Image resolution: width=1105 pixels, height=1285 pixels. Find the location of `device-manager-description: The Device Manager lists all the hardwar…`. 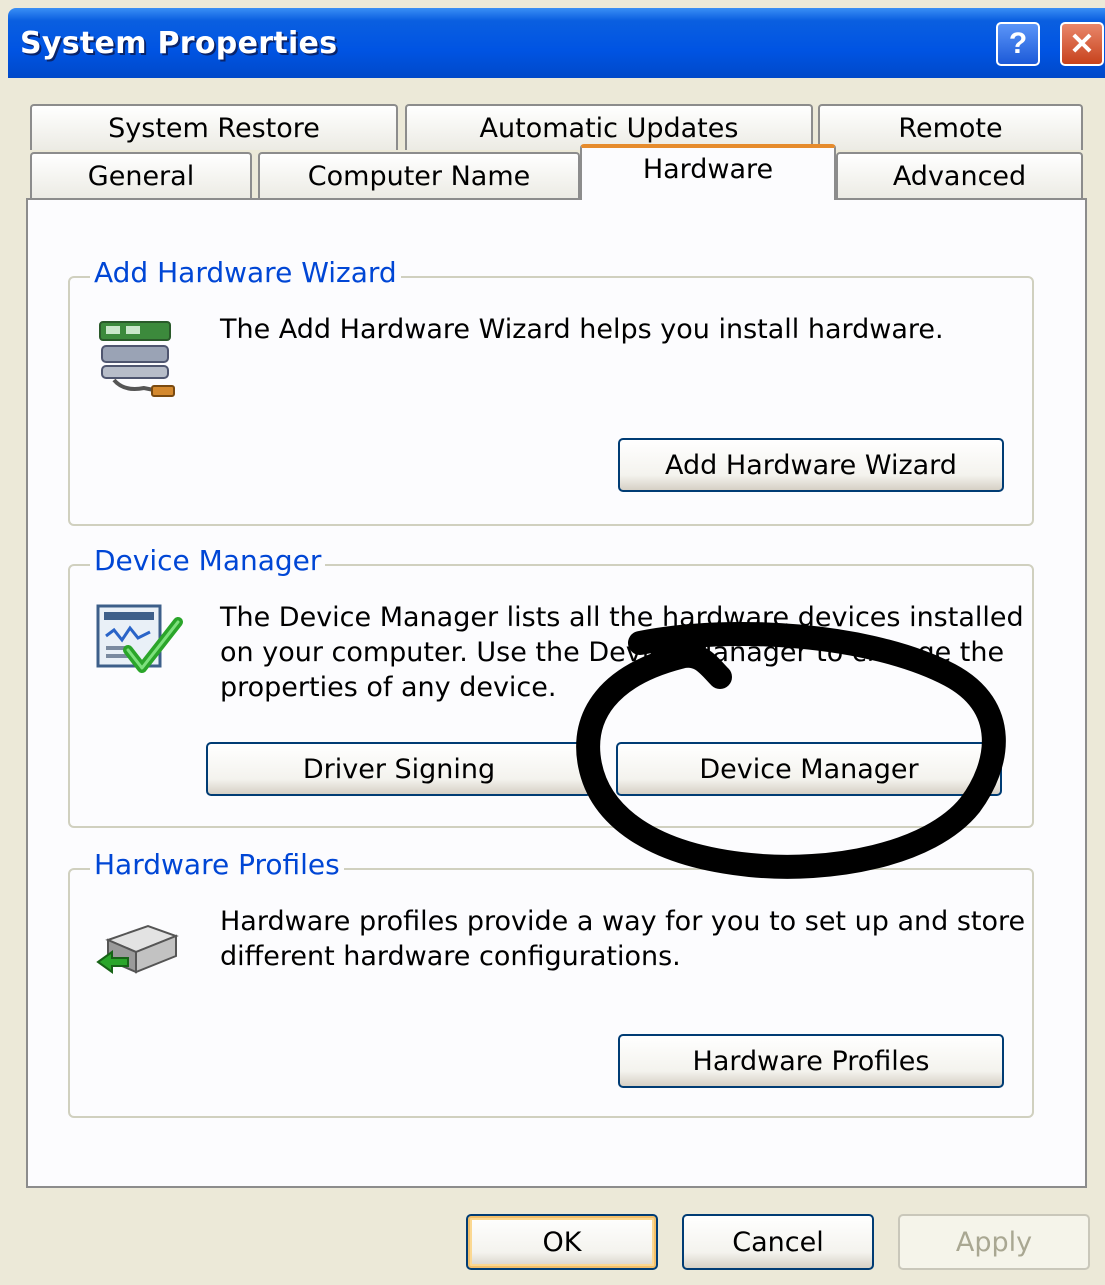

device-manager-description: The Device Manager lists all the hardwar… is located at coordinates (622, 652).